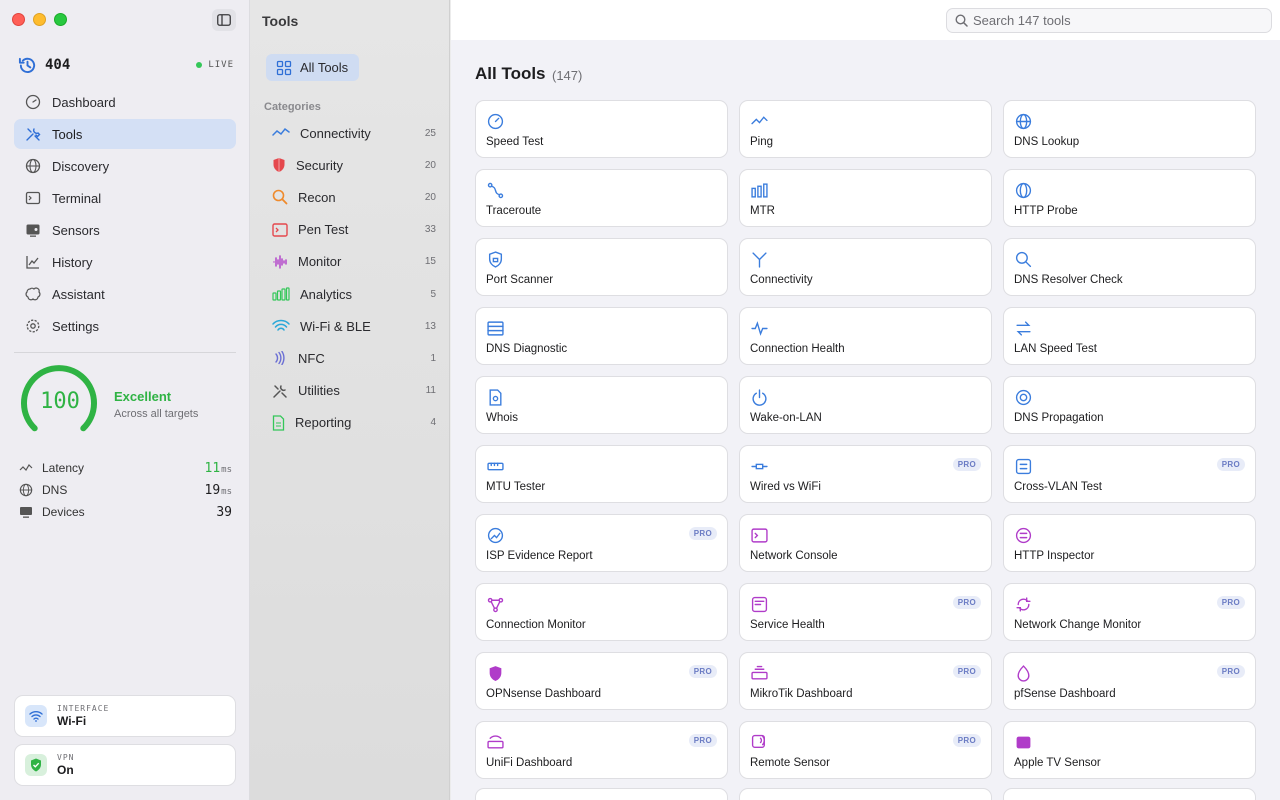 This screenshot has height=800, width=1280. Describe the element at coordinates (1129, 405) in the screenshot. I see `tool-card-dns-propagation: DNS Propagation` at that location.